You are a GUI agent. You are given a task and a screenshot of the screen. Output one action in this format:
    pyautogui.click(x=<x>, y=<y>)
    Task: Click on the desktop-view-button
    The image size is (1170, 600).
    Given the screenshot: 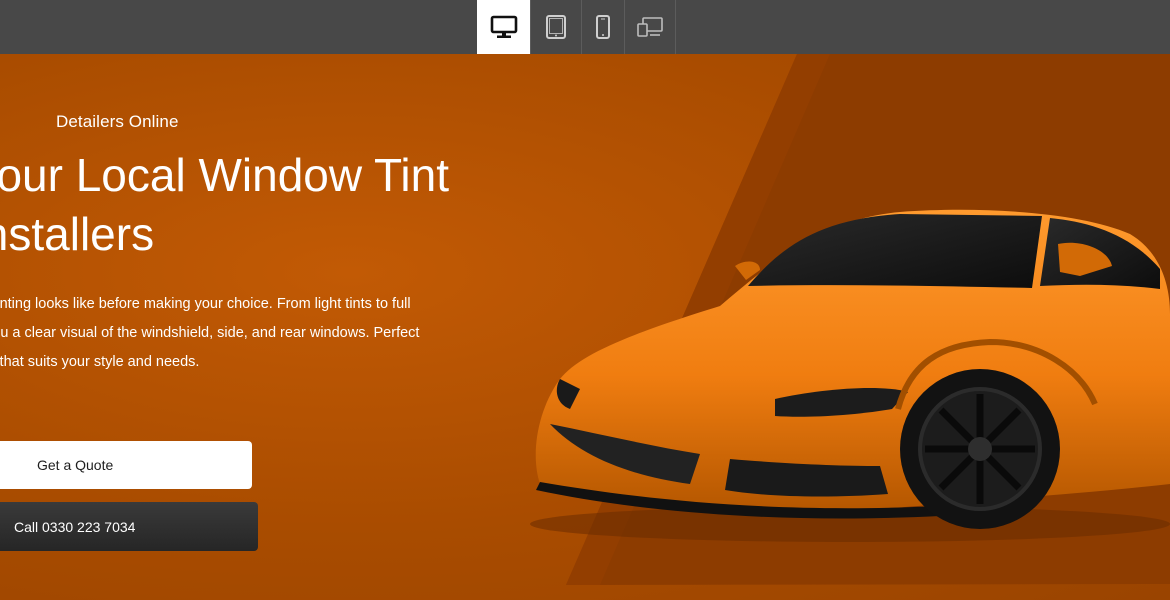 What is the action you would take?
    pyautogui.click(x=504, y=27)
    